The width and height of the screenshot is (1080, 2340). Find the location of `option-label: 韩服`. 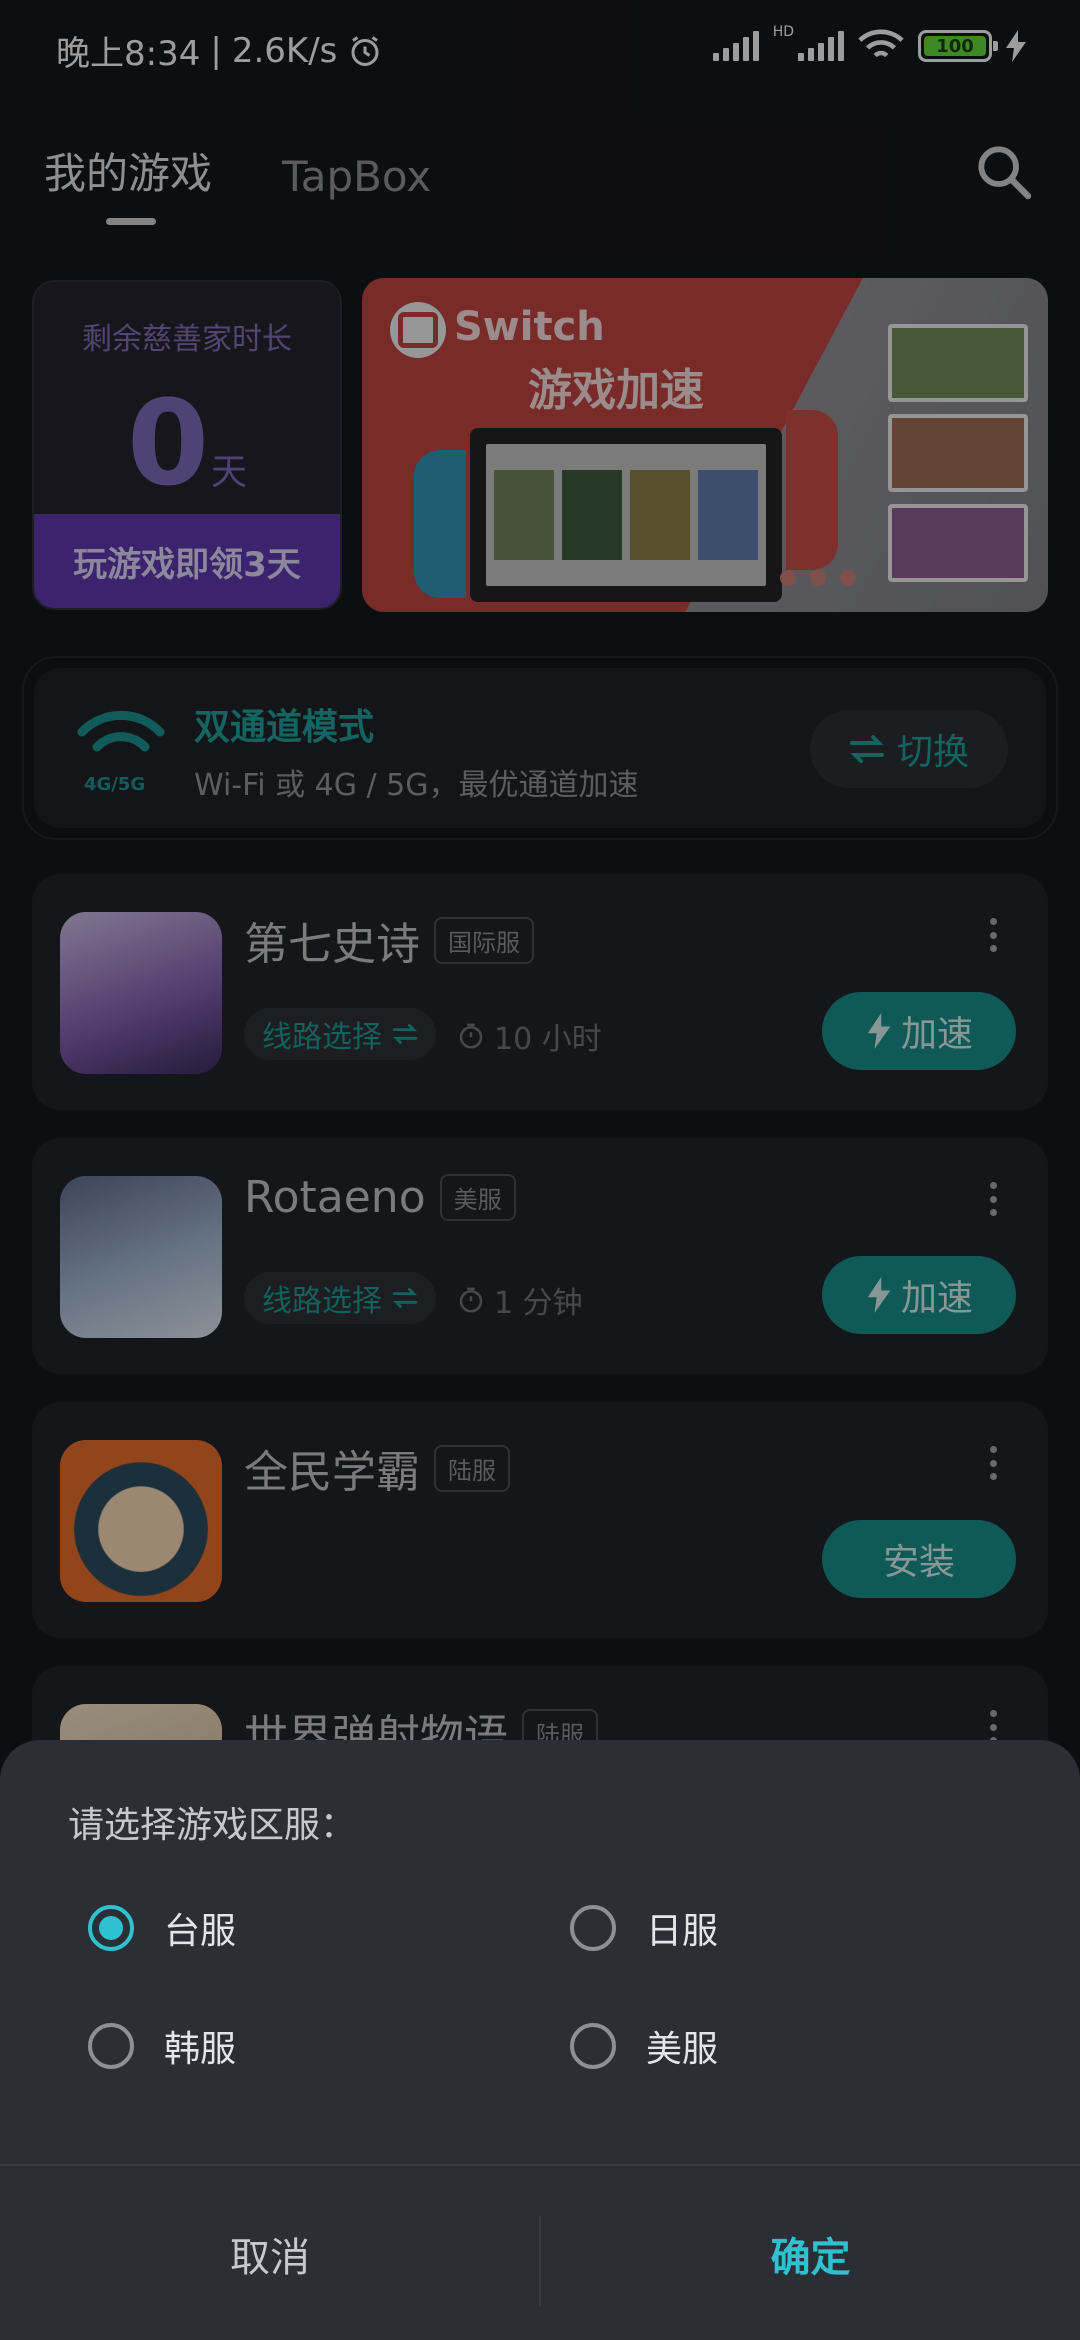

option-label: 韩服 is located at coordinates (200, 2049).